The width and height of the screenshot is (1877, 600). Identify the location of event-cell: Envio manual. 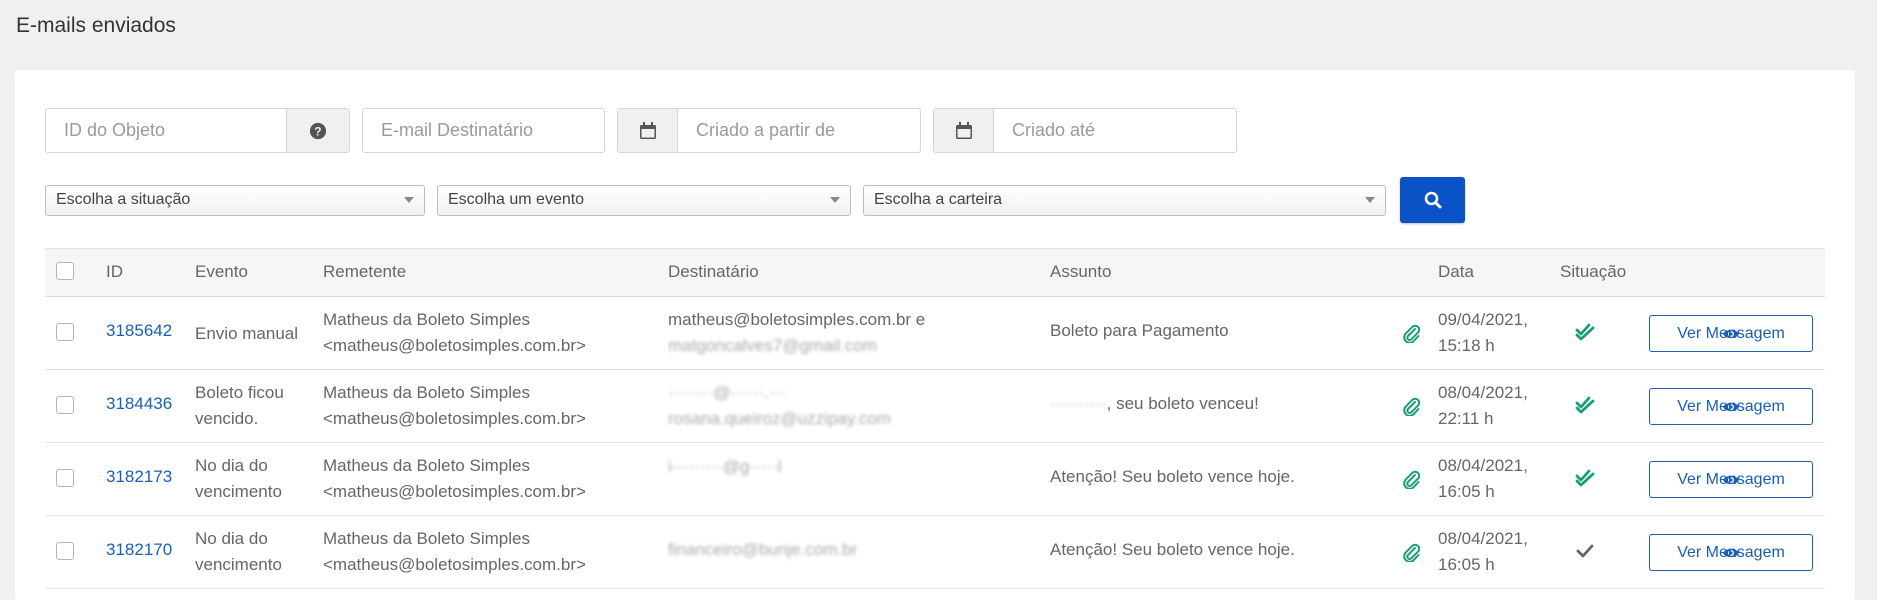
(247, 333).